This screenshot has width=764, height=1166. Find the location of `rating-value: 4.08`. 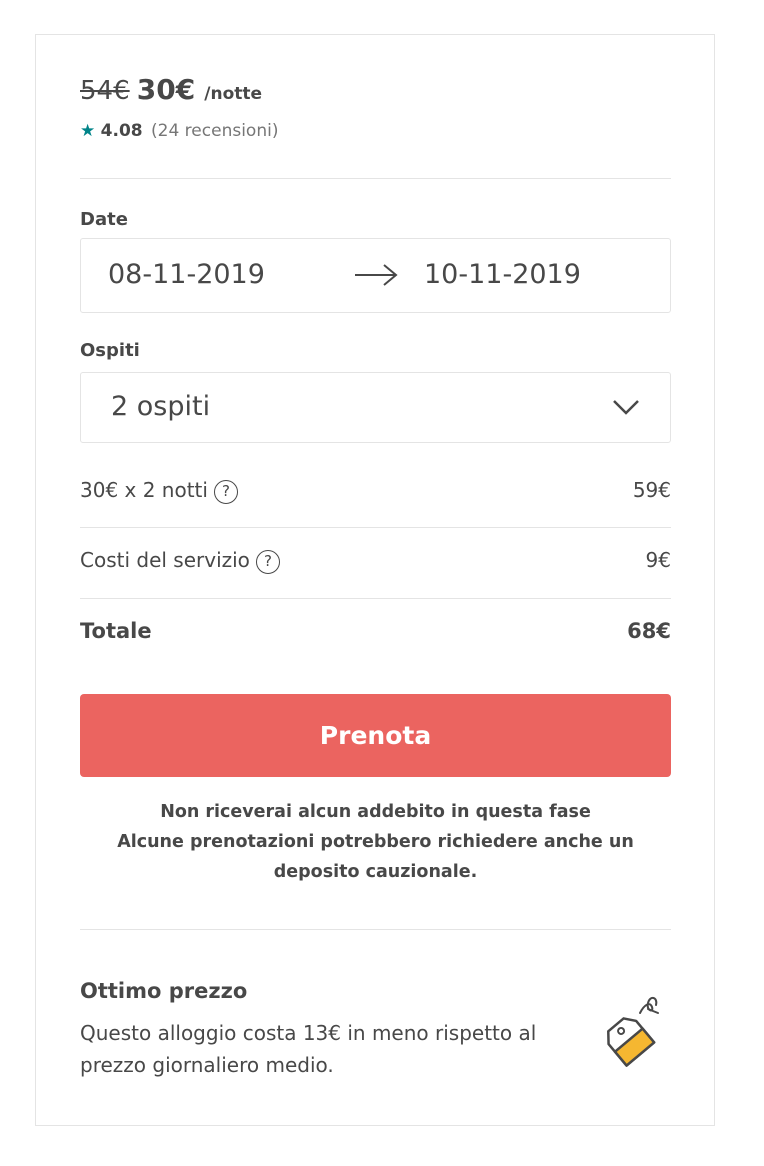

rating-value: 4.08 is located at coordinates (121, 131).